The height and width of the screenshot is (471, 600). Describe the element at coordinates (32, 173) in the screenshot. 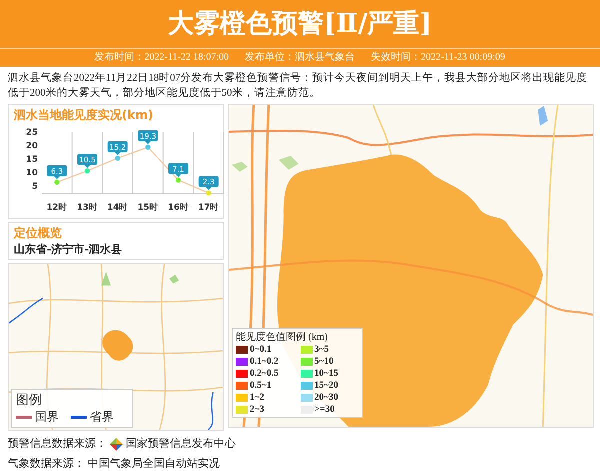

I see `y-tick-label: 10` at that location.